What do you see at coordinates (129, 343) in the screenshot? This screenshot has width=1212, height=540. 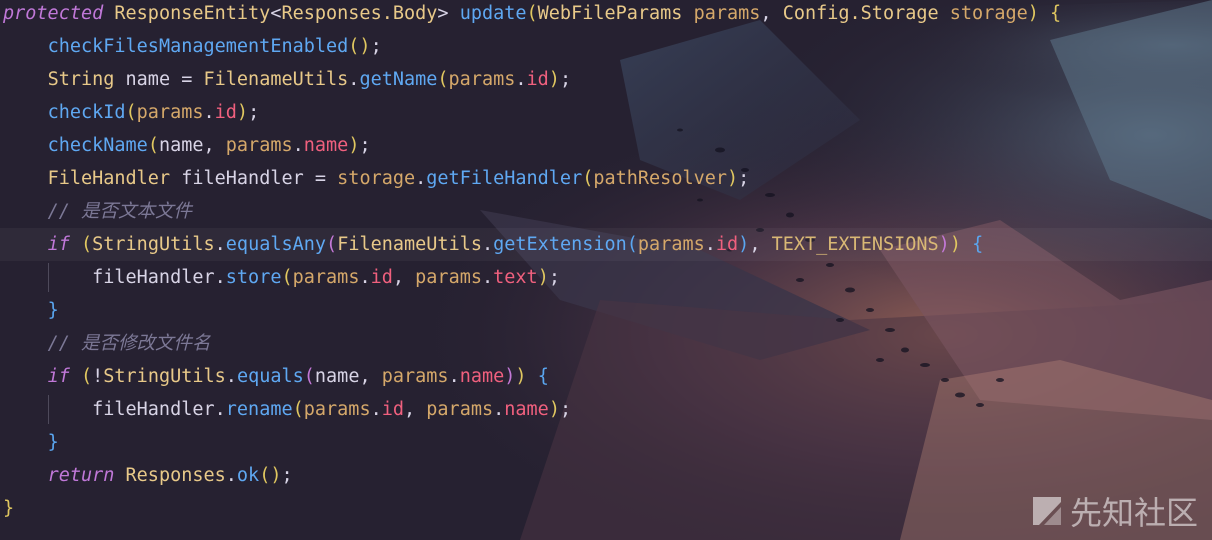 I see `code-comment: // 是否修改文件名` at bounding box center [129, 343].